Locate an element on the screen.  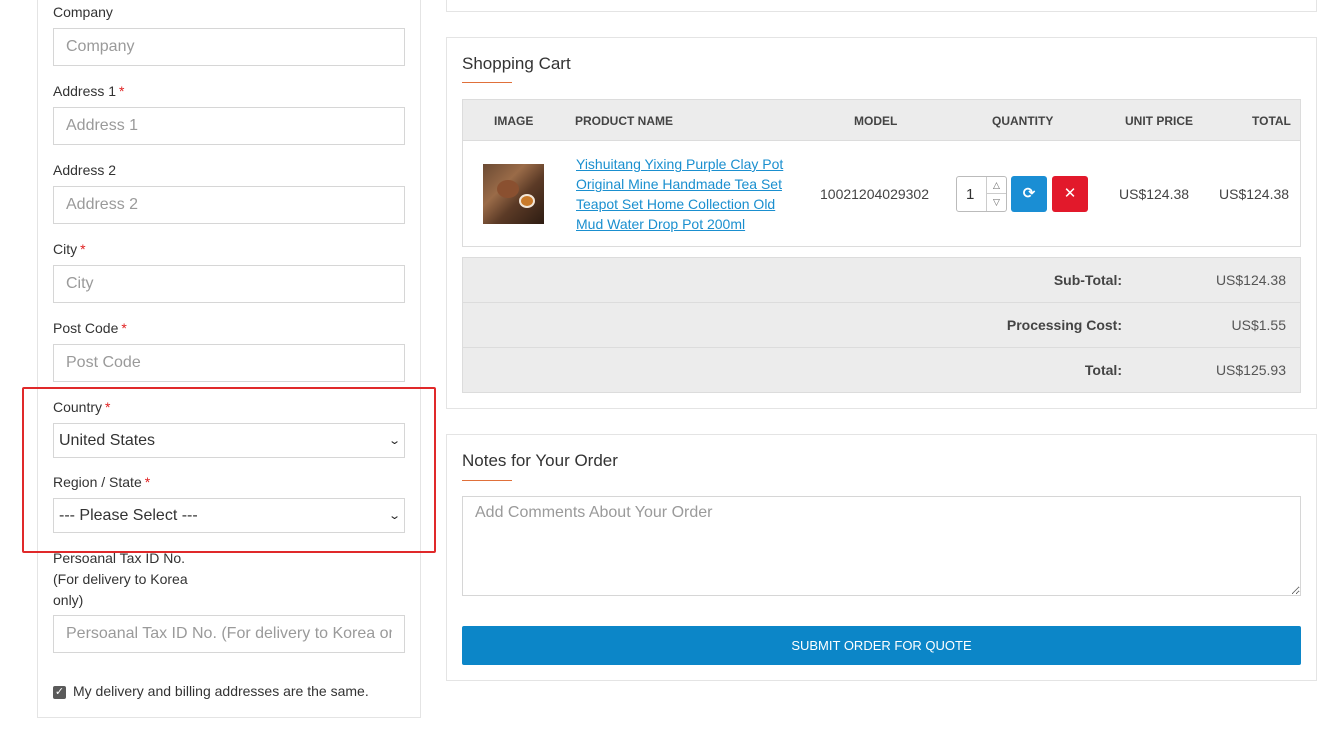
col-unit-price: Unit Price is located at coordinates (1159, 121).